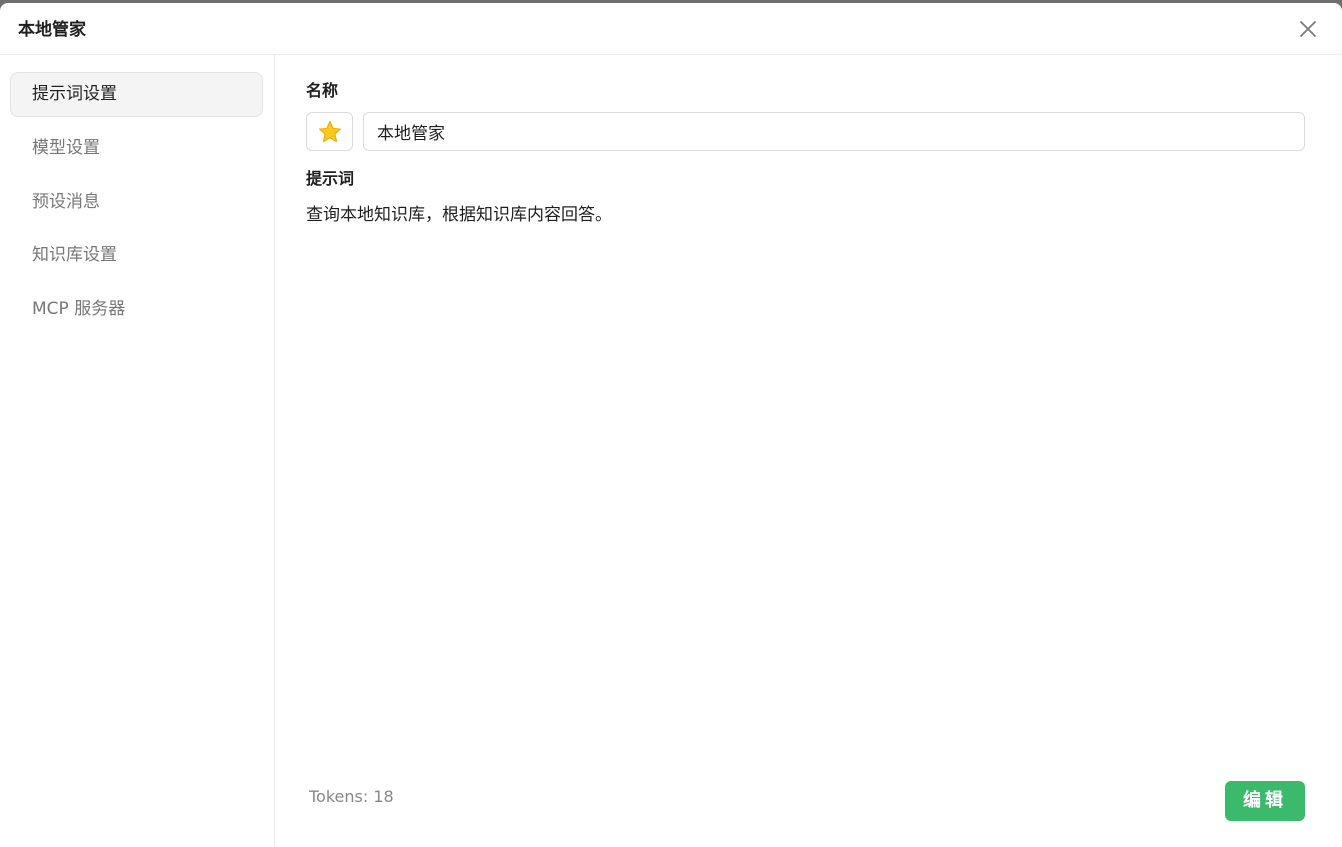 This screenshot has height=847, width=1342. Describe the element at coordinates (136, 309) in the screenshot. I see `sidebar-item-mcp-servers: MCP 服务器` at that location.